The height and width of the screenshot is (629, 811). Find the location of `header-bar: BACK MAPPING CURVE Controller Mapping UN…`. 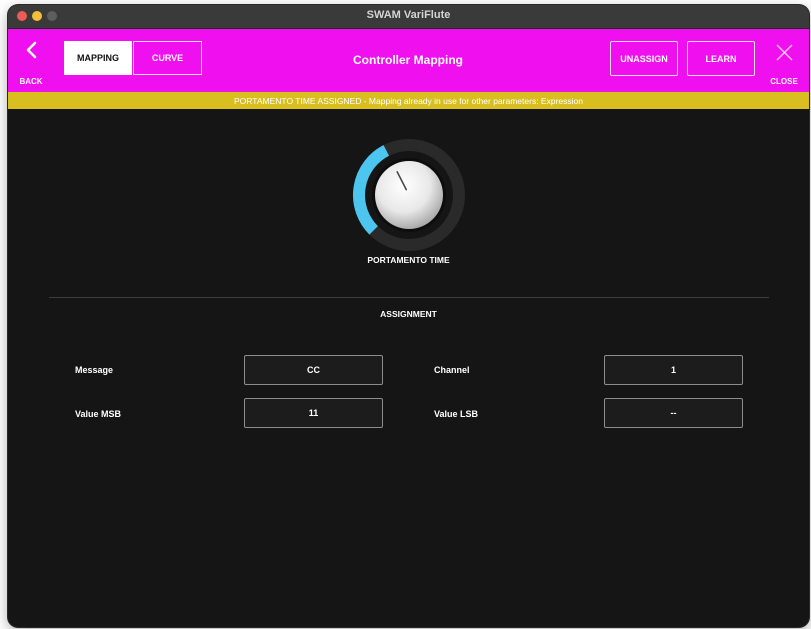

header-bar: BACK MAPPING CURVE Controller Mapping UN… is located at coordinates (408, 60).